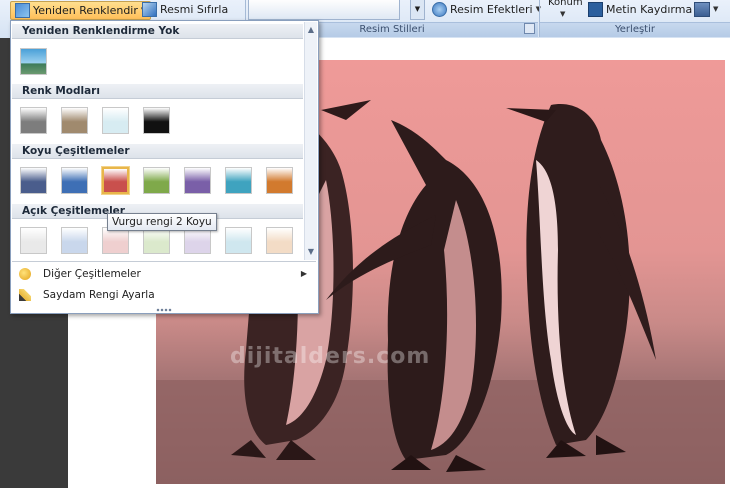 Image resolution: width=730 pixels, height=488 pixels. I want to click on section-header-dark-variations: Koyu Çeşitlemeler, so click(157, 151).